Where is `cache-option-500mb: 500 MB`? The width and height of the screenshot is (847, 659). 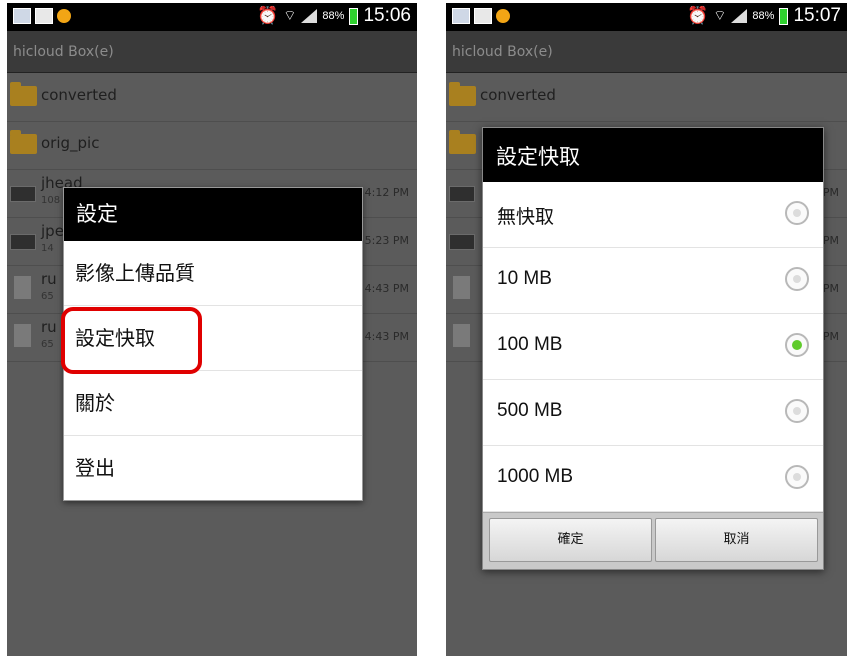 cache-option-500mb: 500 MB is located at coordinates (653, 413).